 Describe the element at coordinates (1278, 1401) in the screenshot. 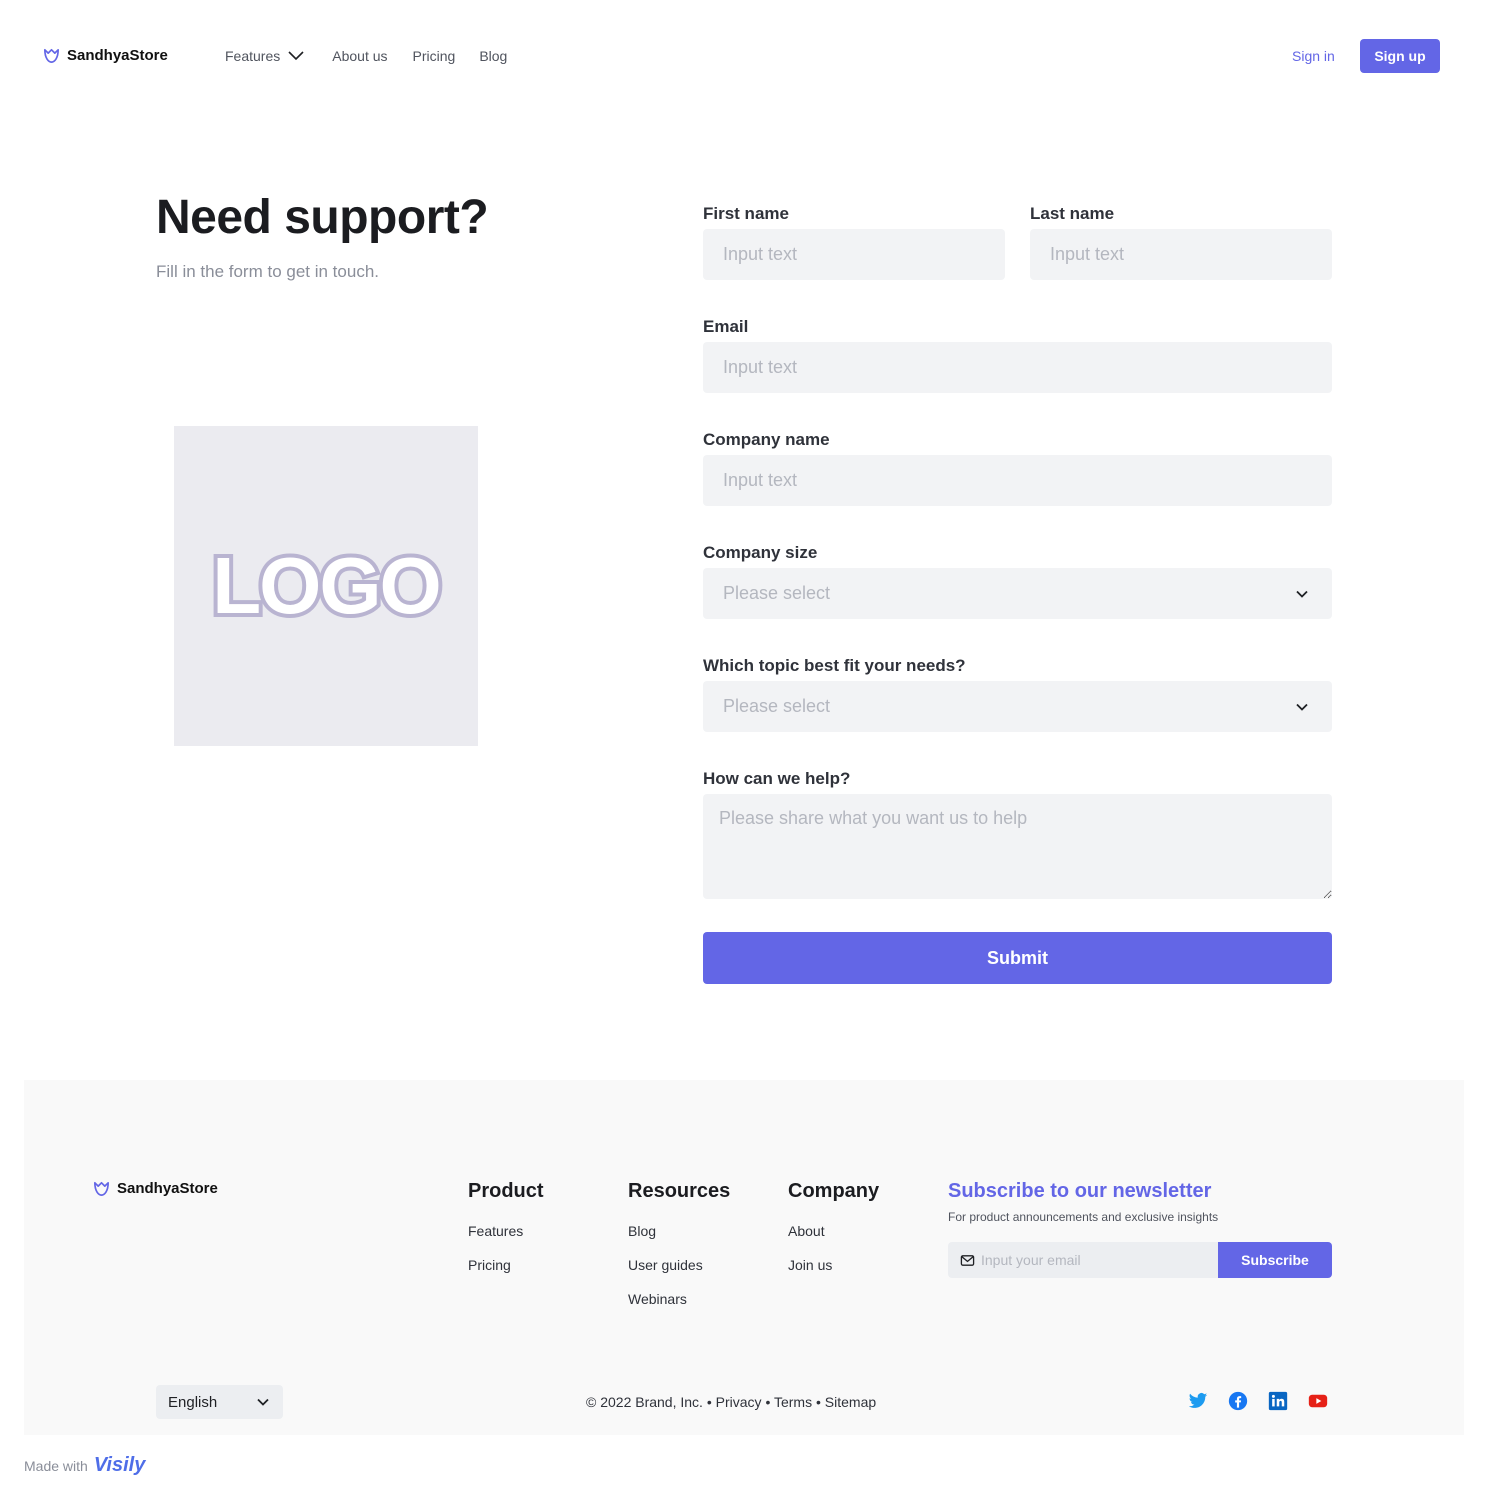

I see `linkedin-icon` at that location.